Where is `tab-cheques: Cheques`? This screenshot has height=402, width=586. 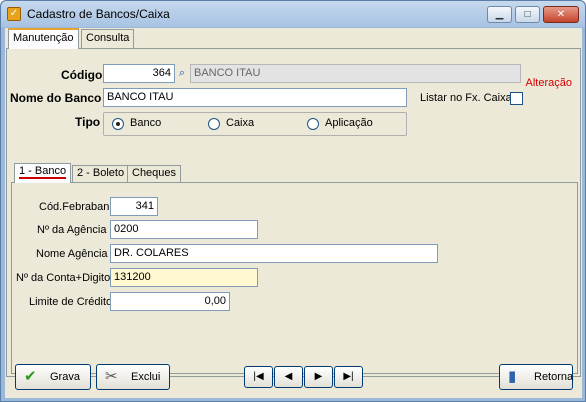
tab-cheques: Cheques is located at coordinates (154, 174).